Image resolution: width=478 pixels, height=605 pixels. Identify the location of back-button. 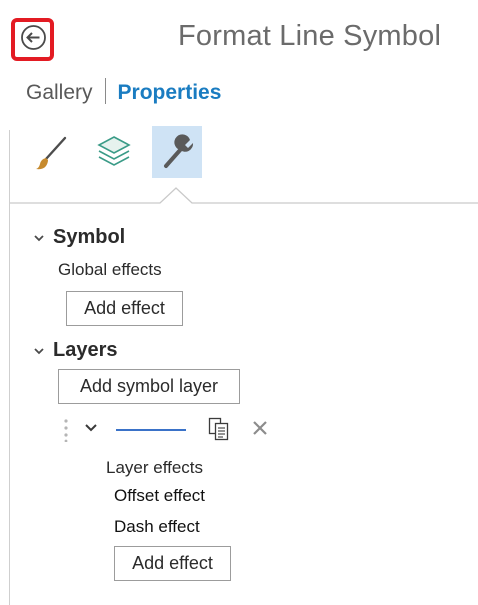
(33, 37).